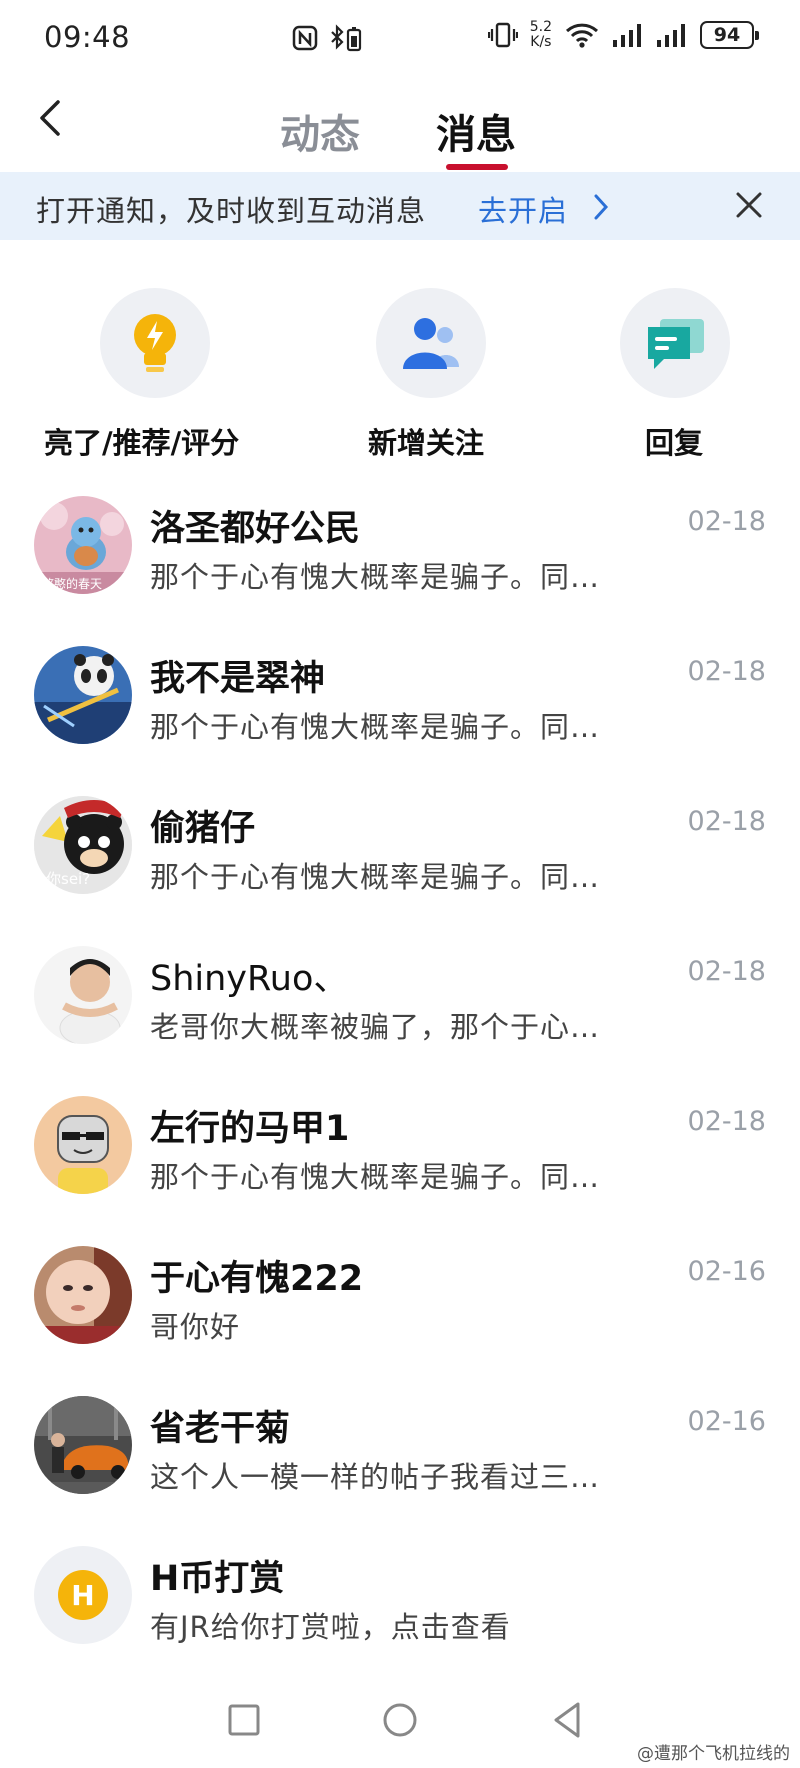 The height and width of the screenshot is (1768, 800). I want to click on message-item: 于心有愧222 哥你好 02-16, so click(400, 1321).